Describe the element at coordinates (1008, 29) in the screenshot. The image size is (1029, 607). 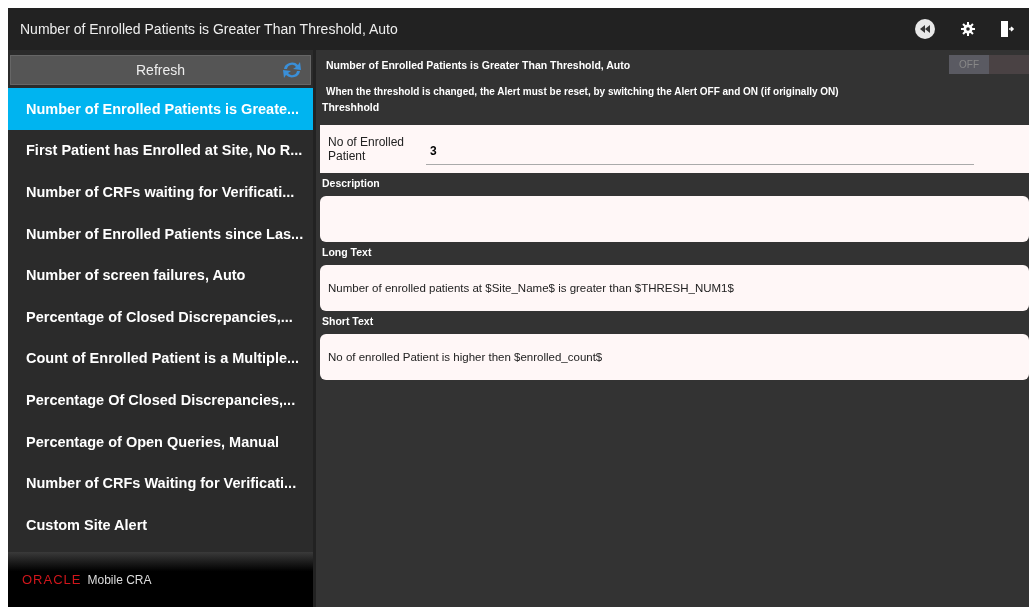
I see `logout-icon` at that location.